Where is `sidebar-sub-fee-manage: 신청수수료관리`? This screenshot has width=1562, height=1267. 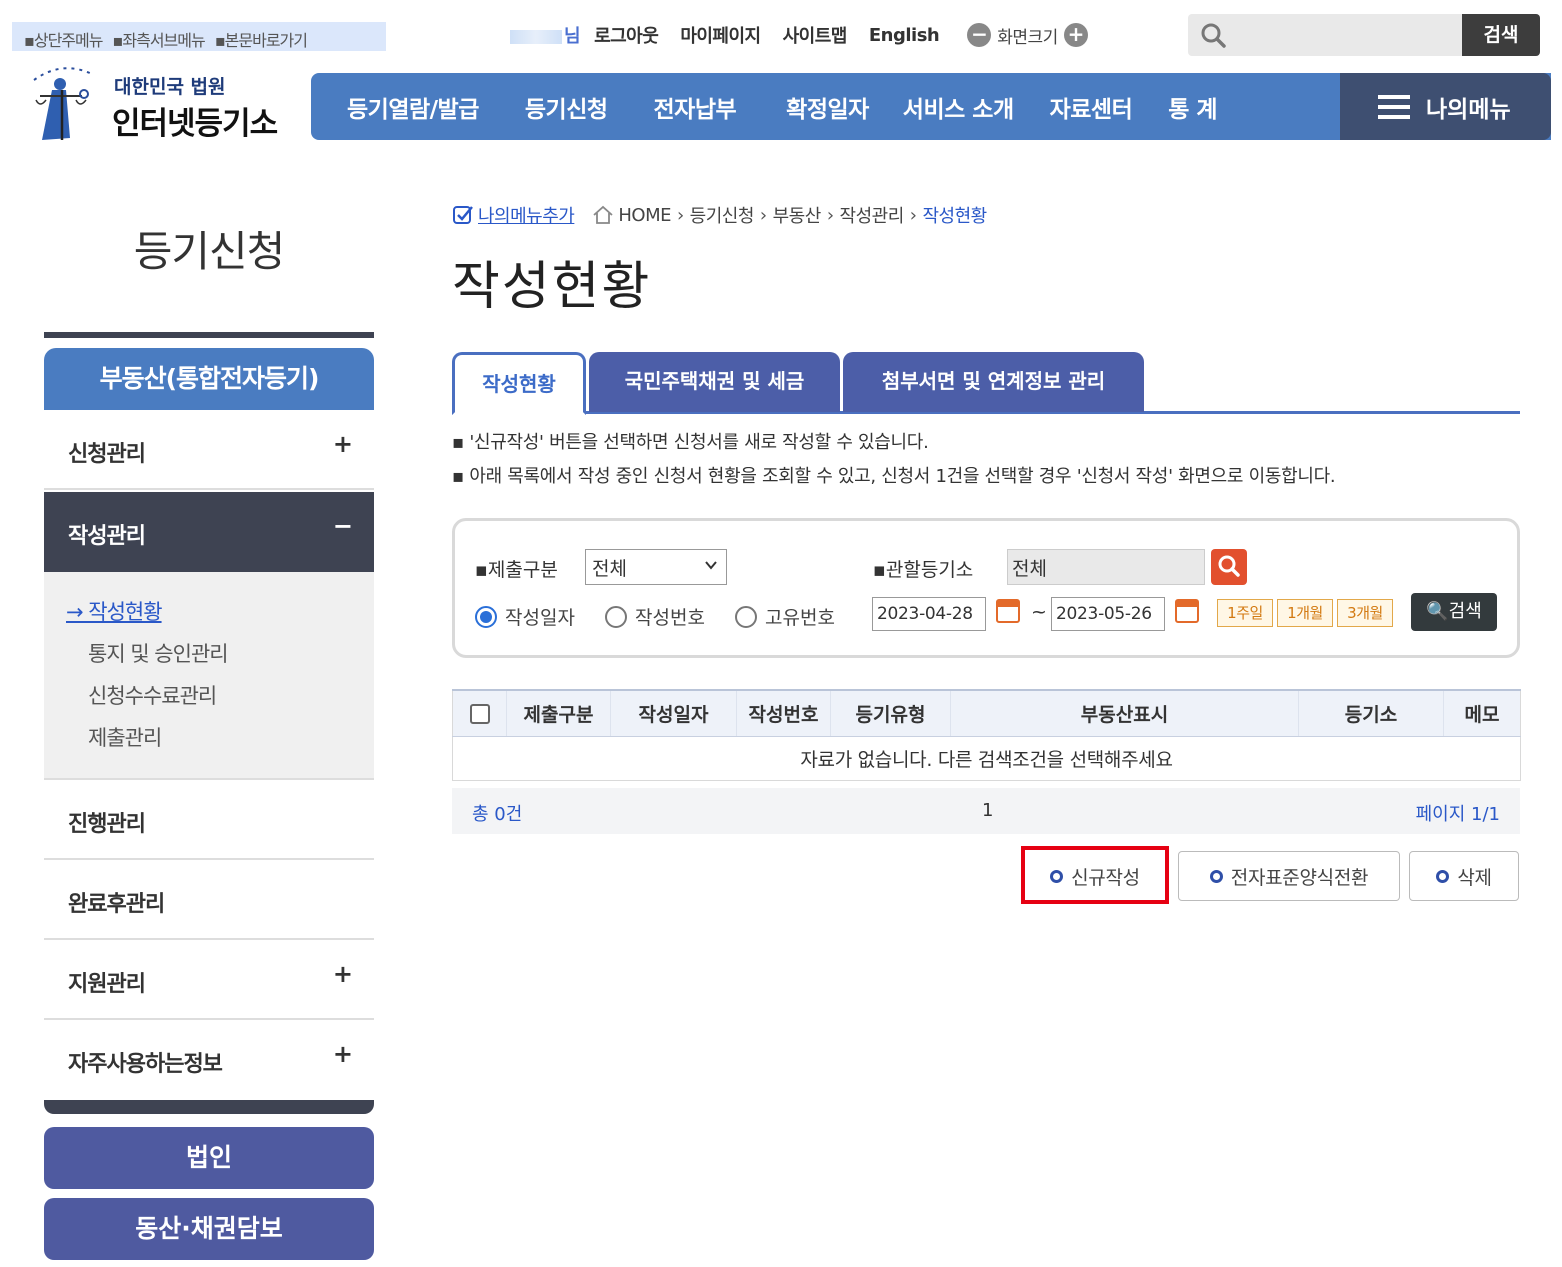
sidebar-sub-fee-manage: 신청수수료관리 is located at coordinates (152, 695).